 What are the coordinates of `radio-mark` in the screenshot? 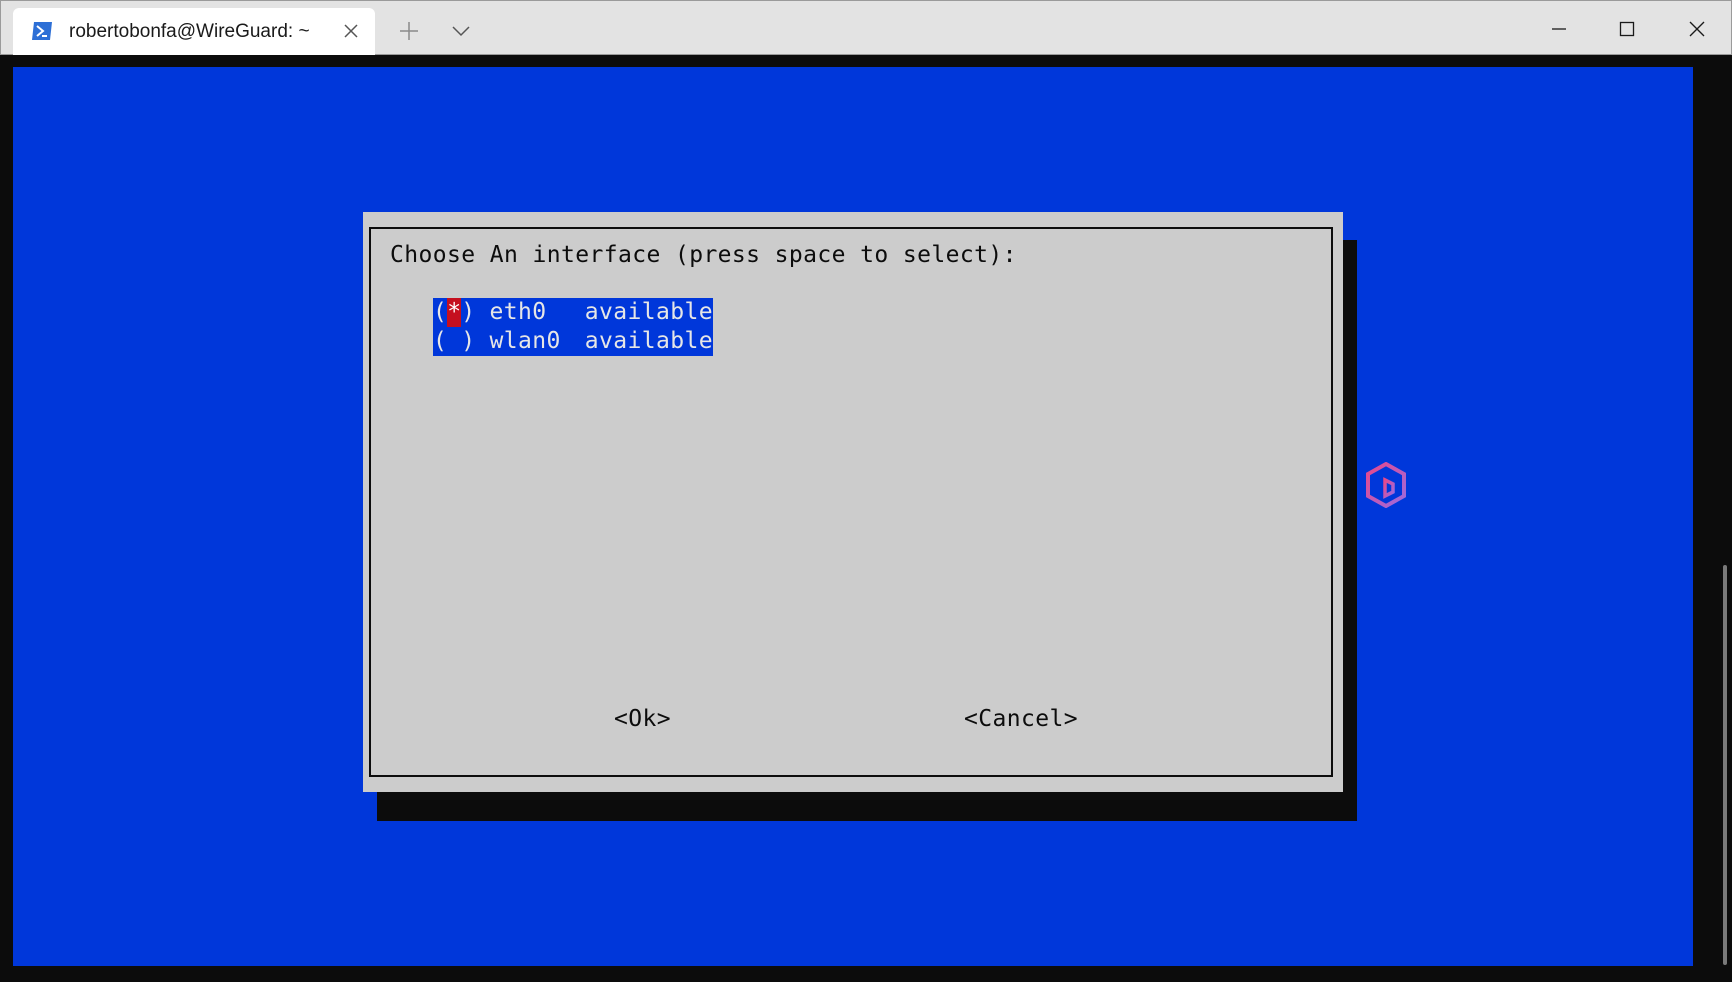 It's located at (454, 341).